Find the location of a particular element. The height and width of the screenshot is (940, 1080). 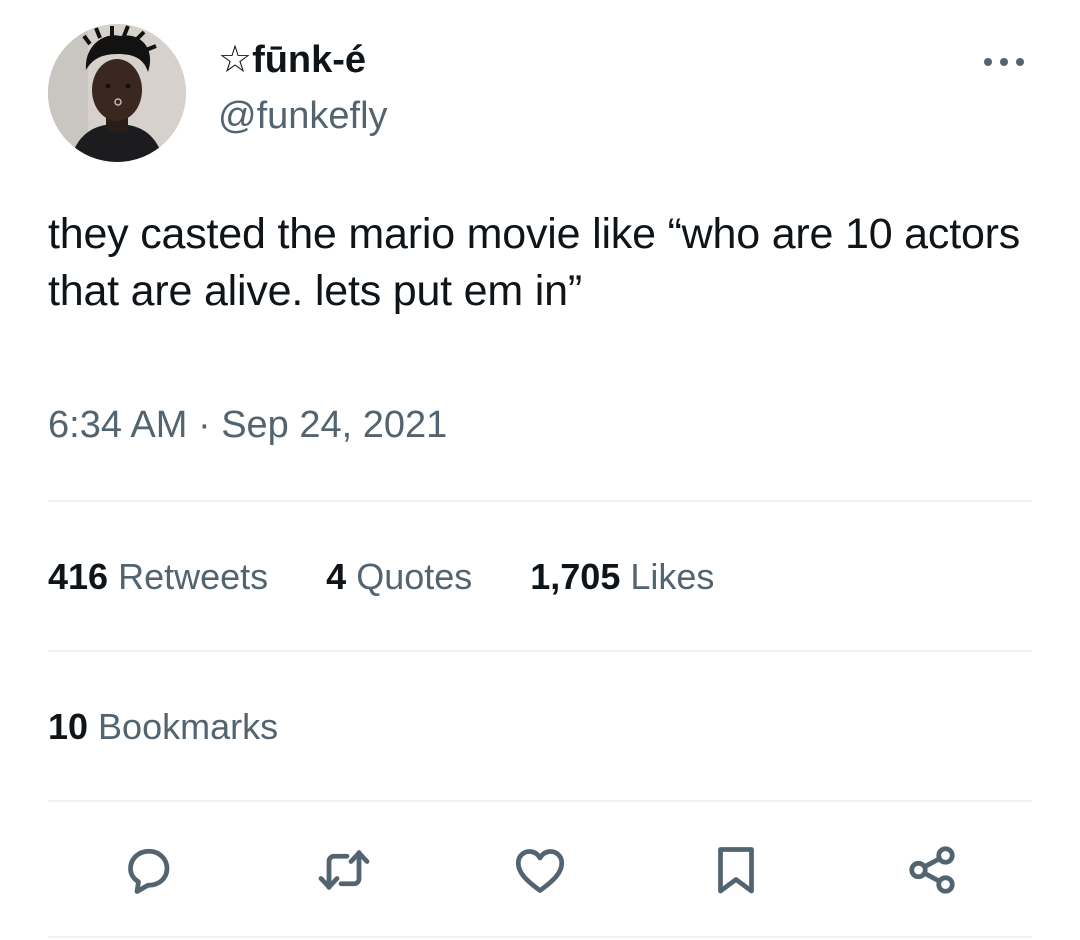

retweet-icon is located at coordinates (344, 870).